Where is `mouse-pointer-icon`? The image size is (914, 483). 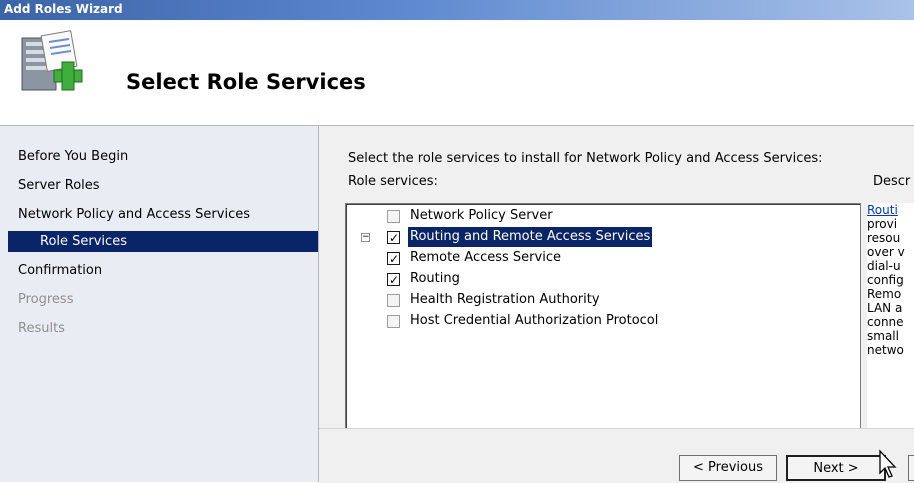
mouse-pointer-icon is located at coordinates (888, 463).